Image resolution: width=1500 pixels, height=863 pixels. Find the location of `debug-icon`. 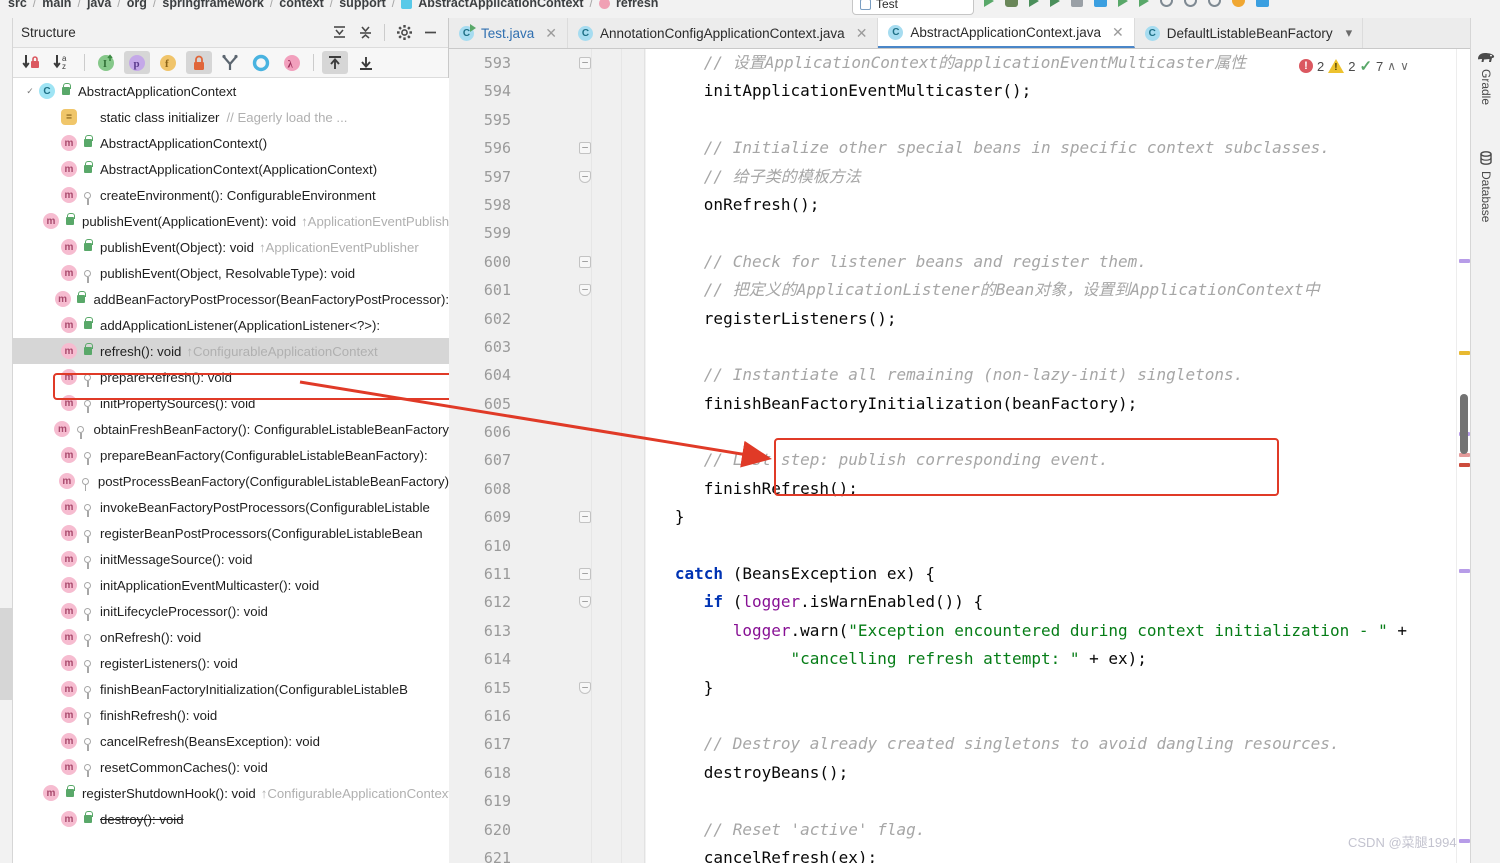

debug-icon is located at coordinates (1011, 3).